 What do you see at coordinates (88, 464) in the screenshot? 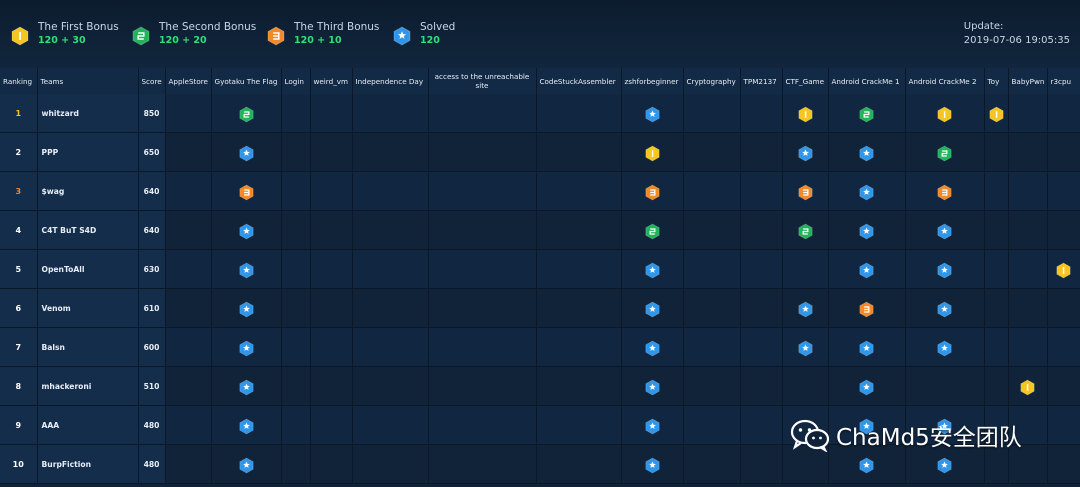
I see `team-name: BurpFiction` at bounding box center [88, 464].